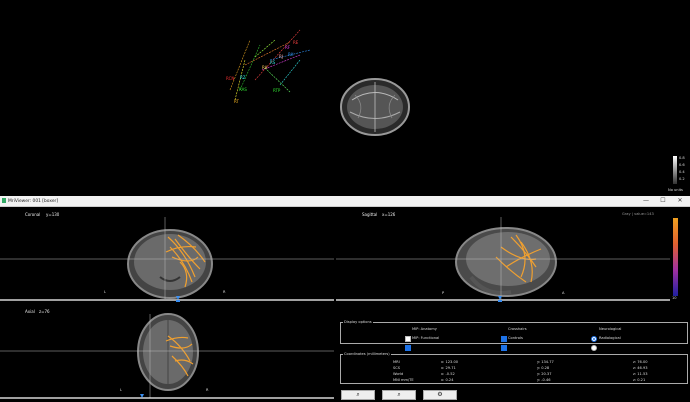  Describe the element at coordinates (675, 170) in the screenshot. I see `colorbar` at that location.